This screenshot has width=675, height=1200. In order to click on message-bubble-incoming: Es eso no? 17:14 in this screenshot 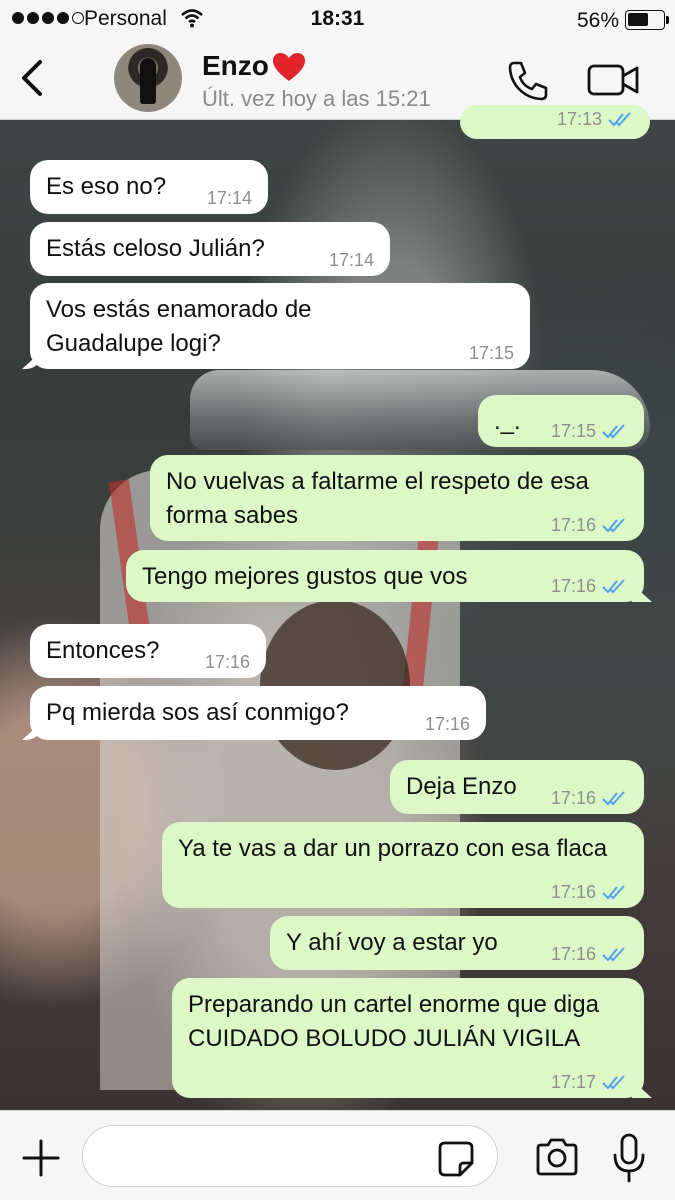, I will do `click(149, 187)`.